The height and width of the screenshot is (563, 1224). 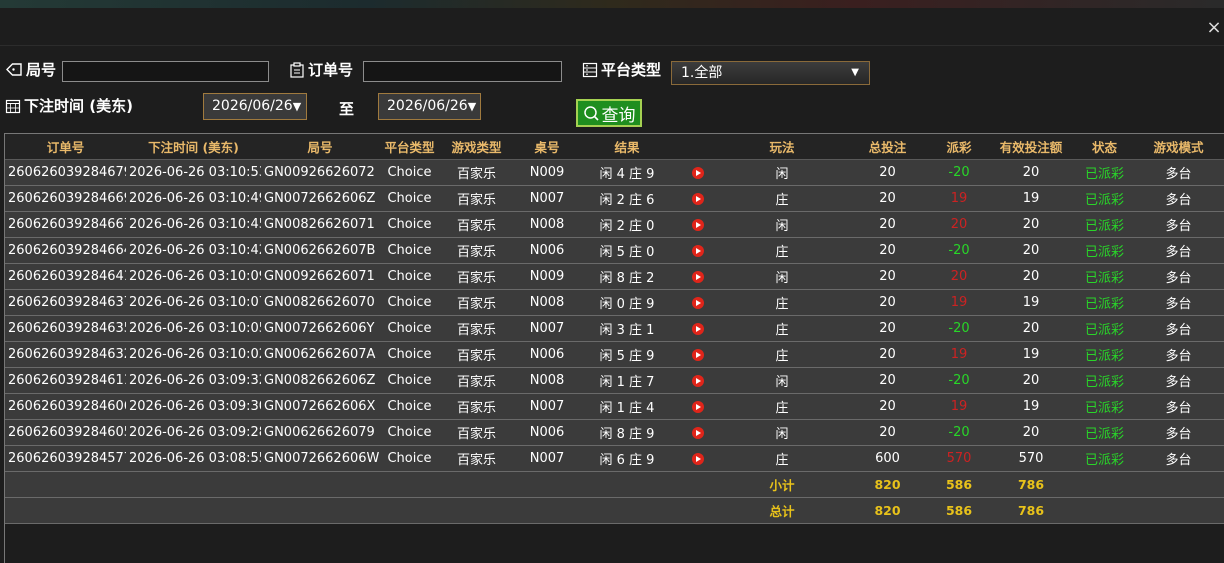 What do you see at coordinates (193, 328) in the screenshot?
I see `time-cell: 2026-06-26 03:10:05` at bounding box center [193, 328].